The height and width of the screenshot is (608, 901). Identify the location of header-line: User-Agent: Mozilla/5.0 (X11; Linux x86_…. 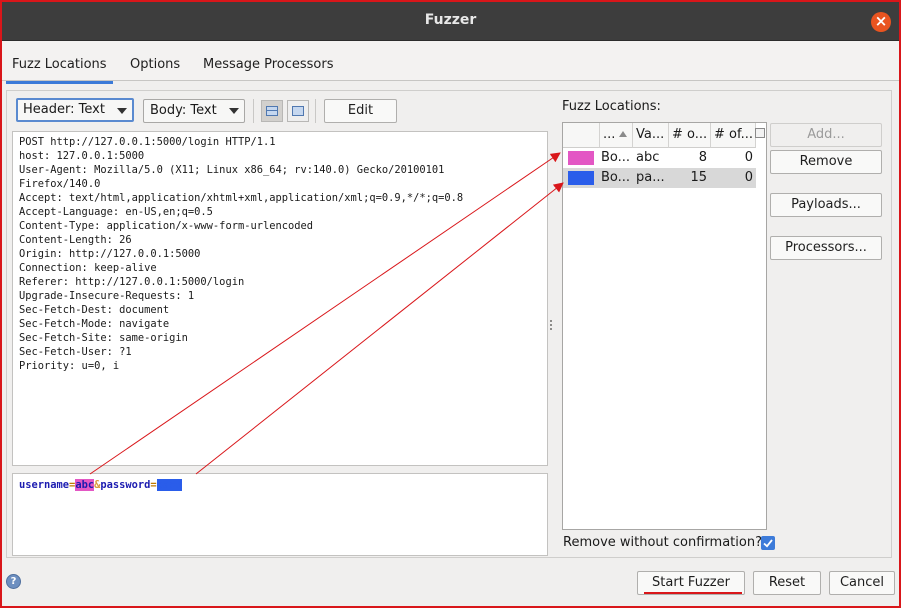
(232, 170).